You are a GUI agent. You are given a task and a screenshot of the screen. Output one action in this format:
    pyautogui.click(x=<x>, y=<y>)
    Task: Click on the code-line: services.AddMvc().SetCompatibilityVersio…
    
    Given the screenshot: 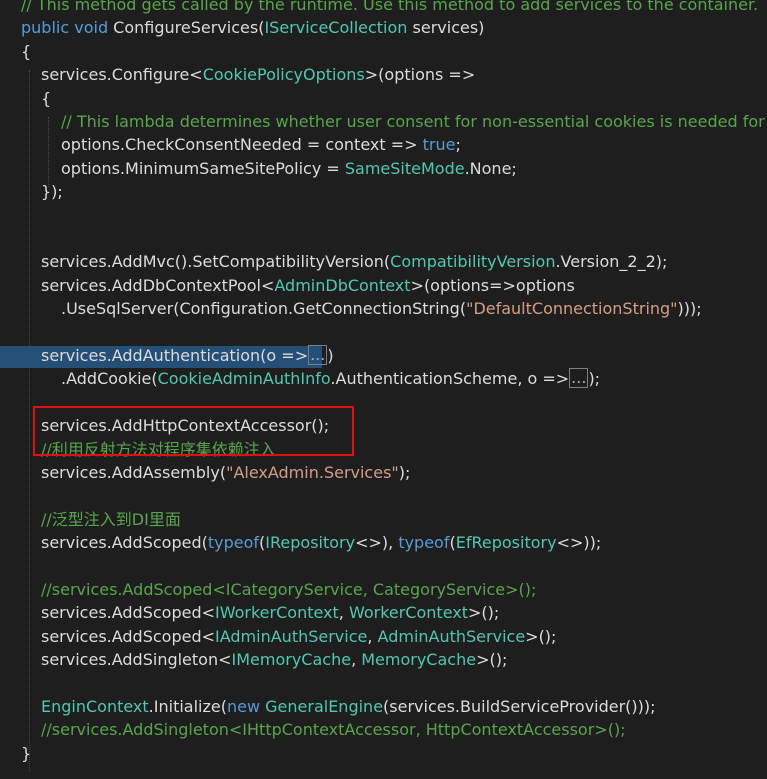 What is the action you would take?
    pyautogui.click(x=383, y=262)
    